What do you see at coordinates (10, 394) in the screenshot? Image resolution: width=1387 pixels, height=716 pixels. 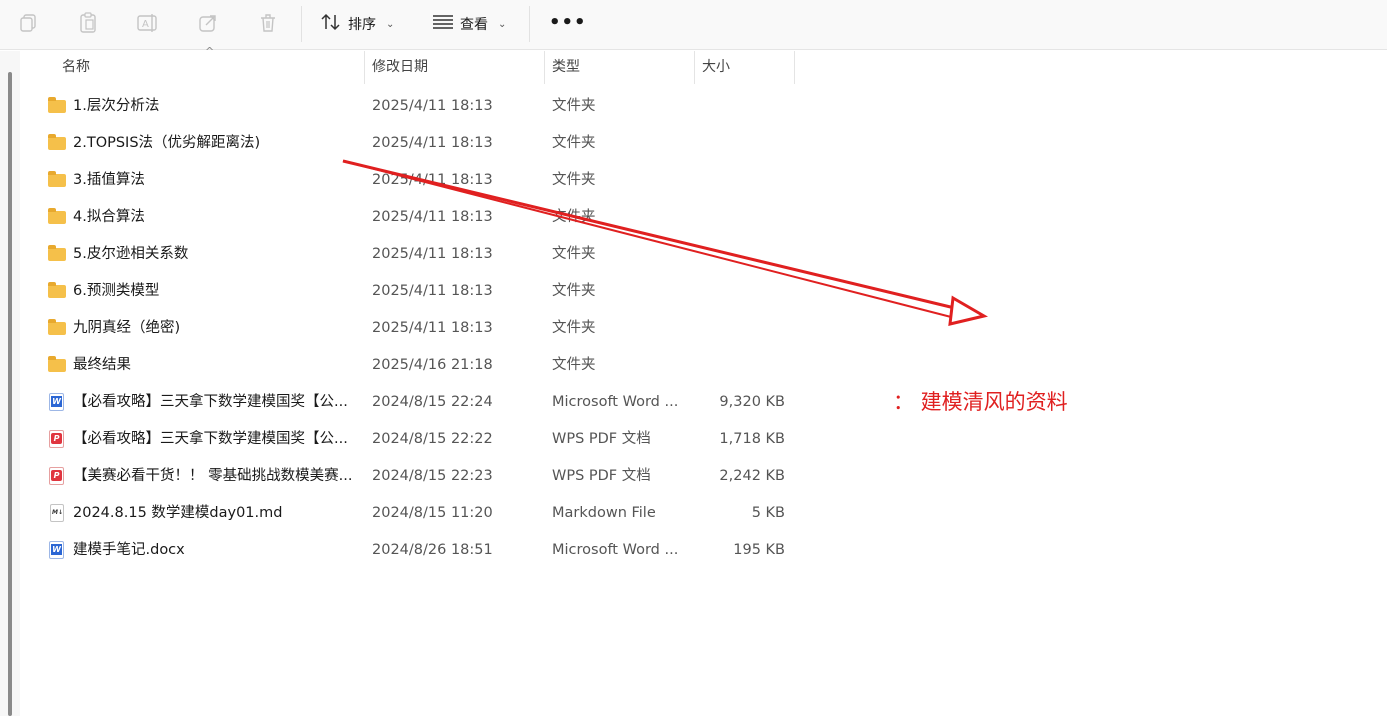 I see `pane-scrollbar` at bounding box center [10, 394].